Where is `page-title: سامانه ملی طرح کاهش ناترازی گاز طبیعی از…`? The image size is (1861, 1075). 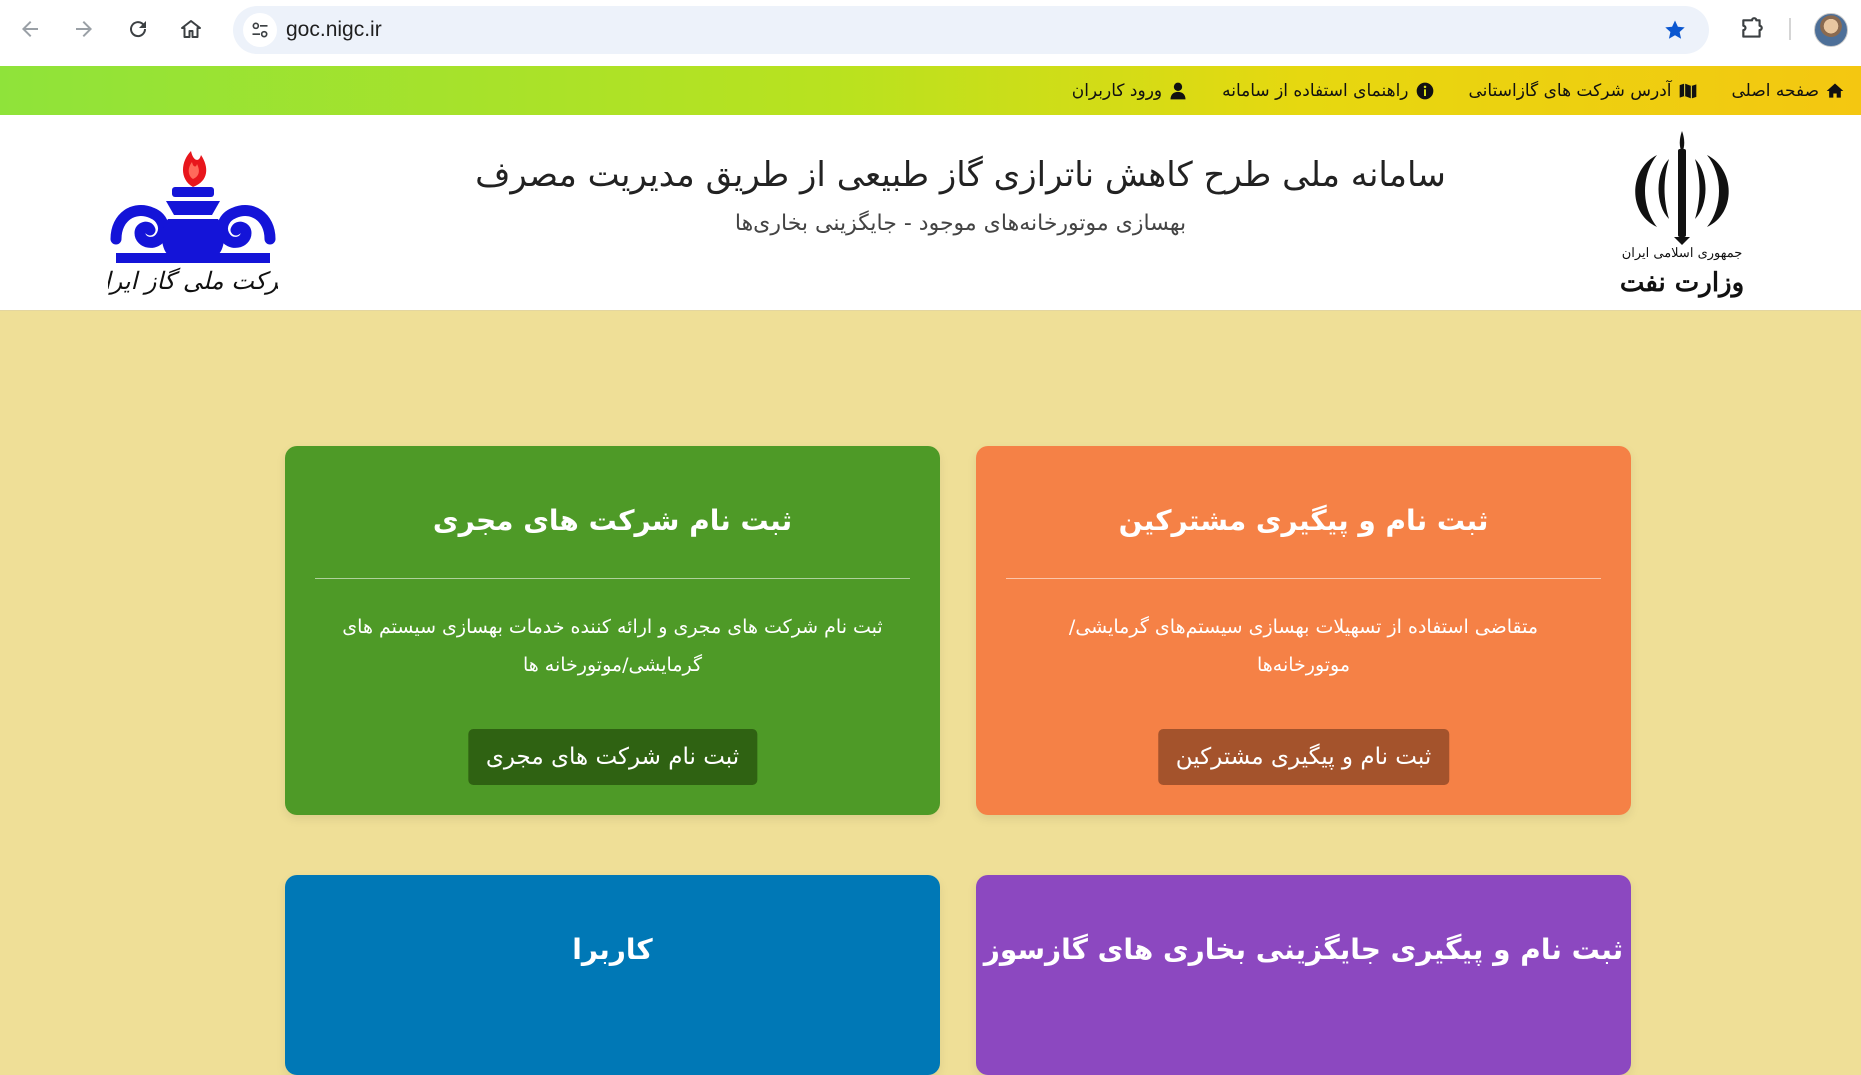
page-title: سامانه ملی طرح کاهش ناترازی گاز طبیعی از… is located at coordinates (930, 175).